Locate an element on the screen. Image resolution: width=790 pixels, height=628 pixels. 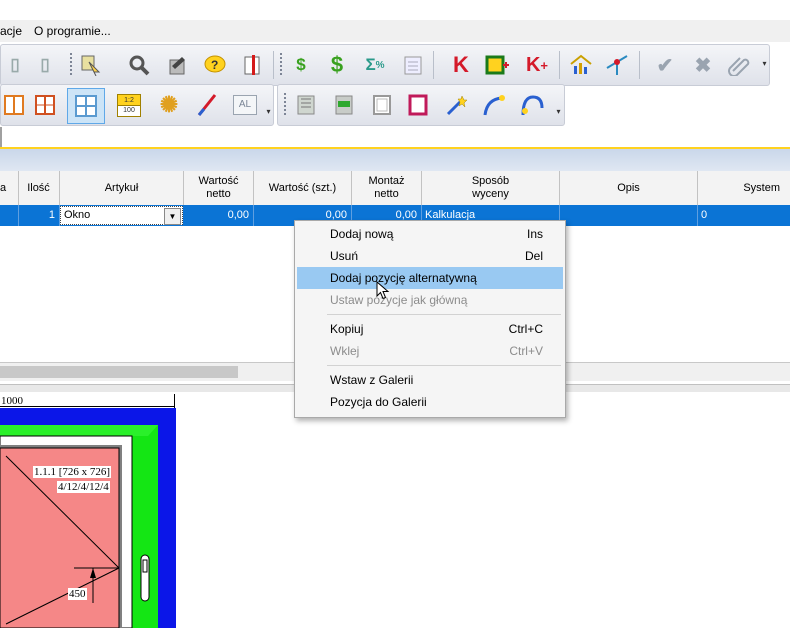
menu-item-insert-from-gallery: Wstaw z Galerii is located at coordinates (430, 380).